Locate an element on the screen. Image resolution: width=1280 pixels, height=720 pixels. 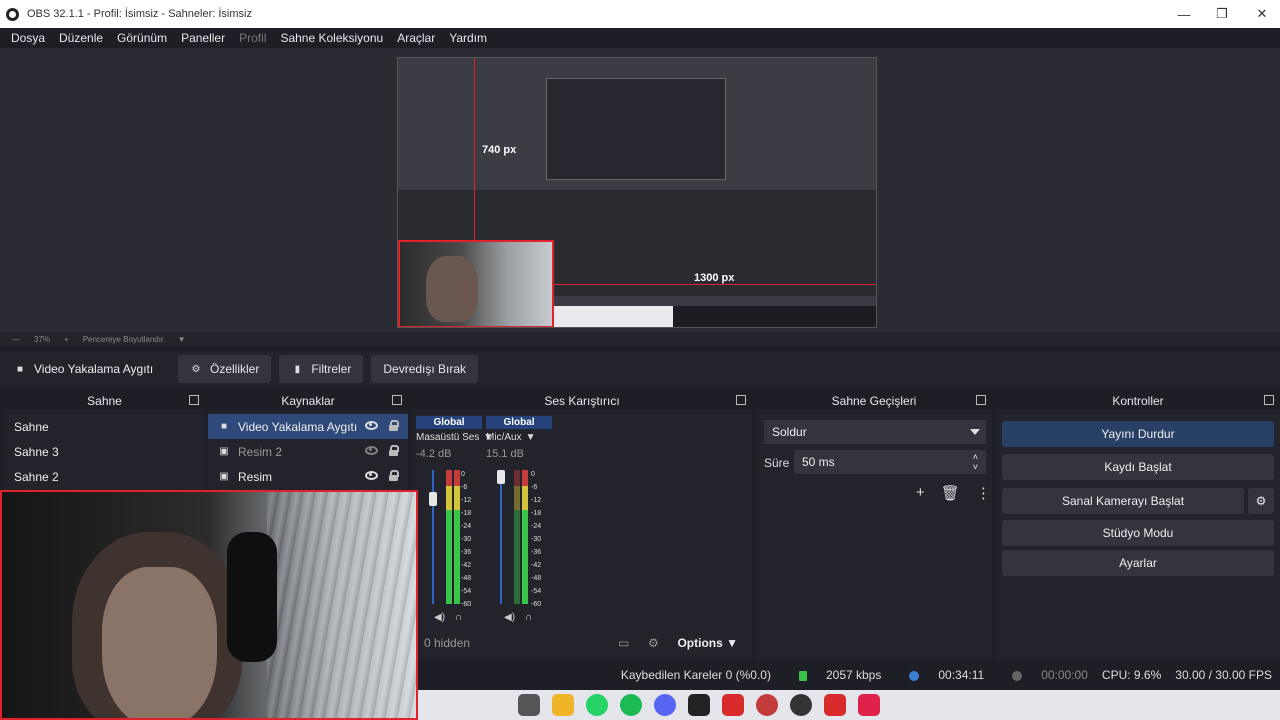
program-preview: 740 px 1300 px is located at coordinates (637, 192).